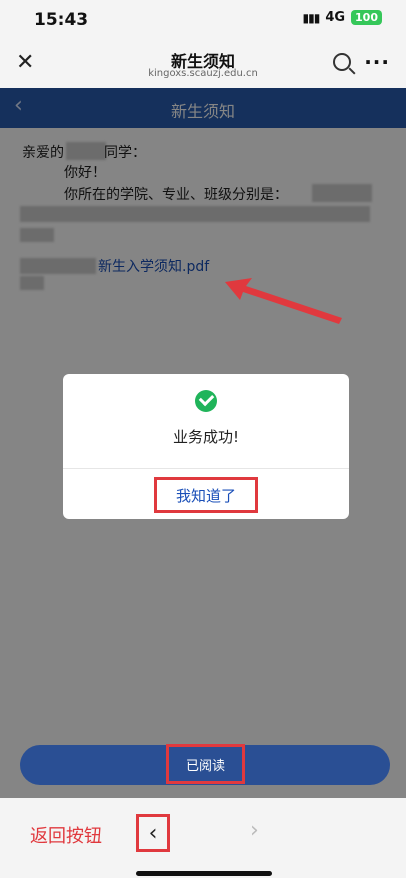 Image resolution: width=406 pixels, height=878 pixels. I want to click on chevron-right-icon: ›, so click(254, 830).